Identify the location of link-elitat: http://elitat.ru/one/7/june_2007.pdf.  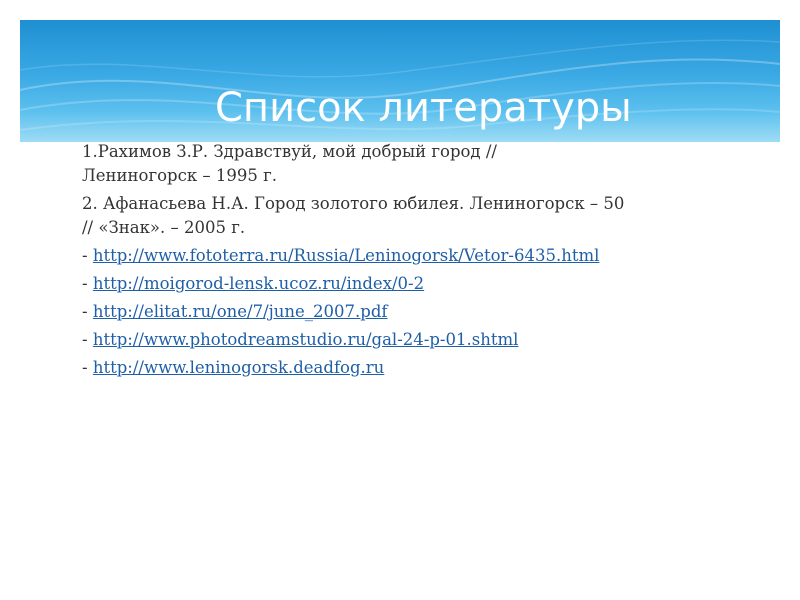
(240, 311).